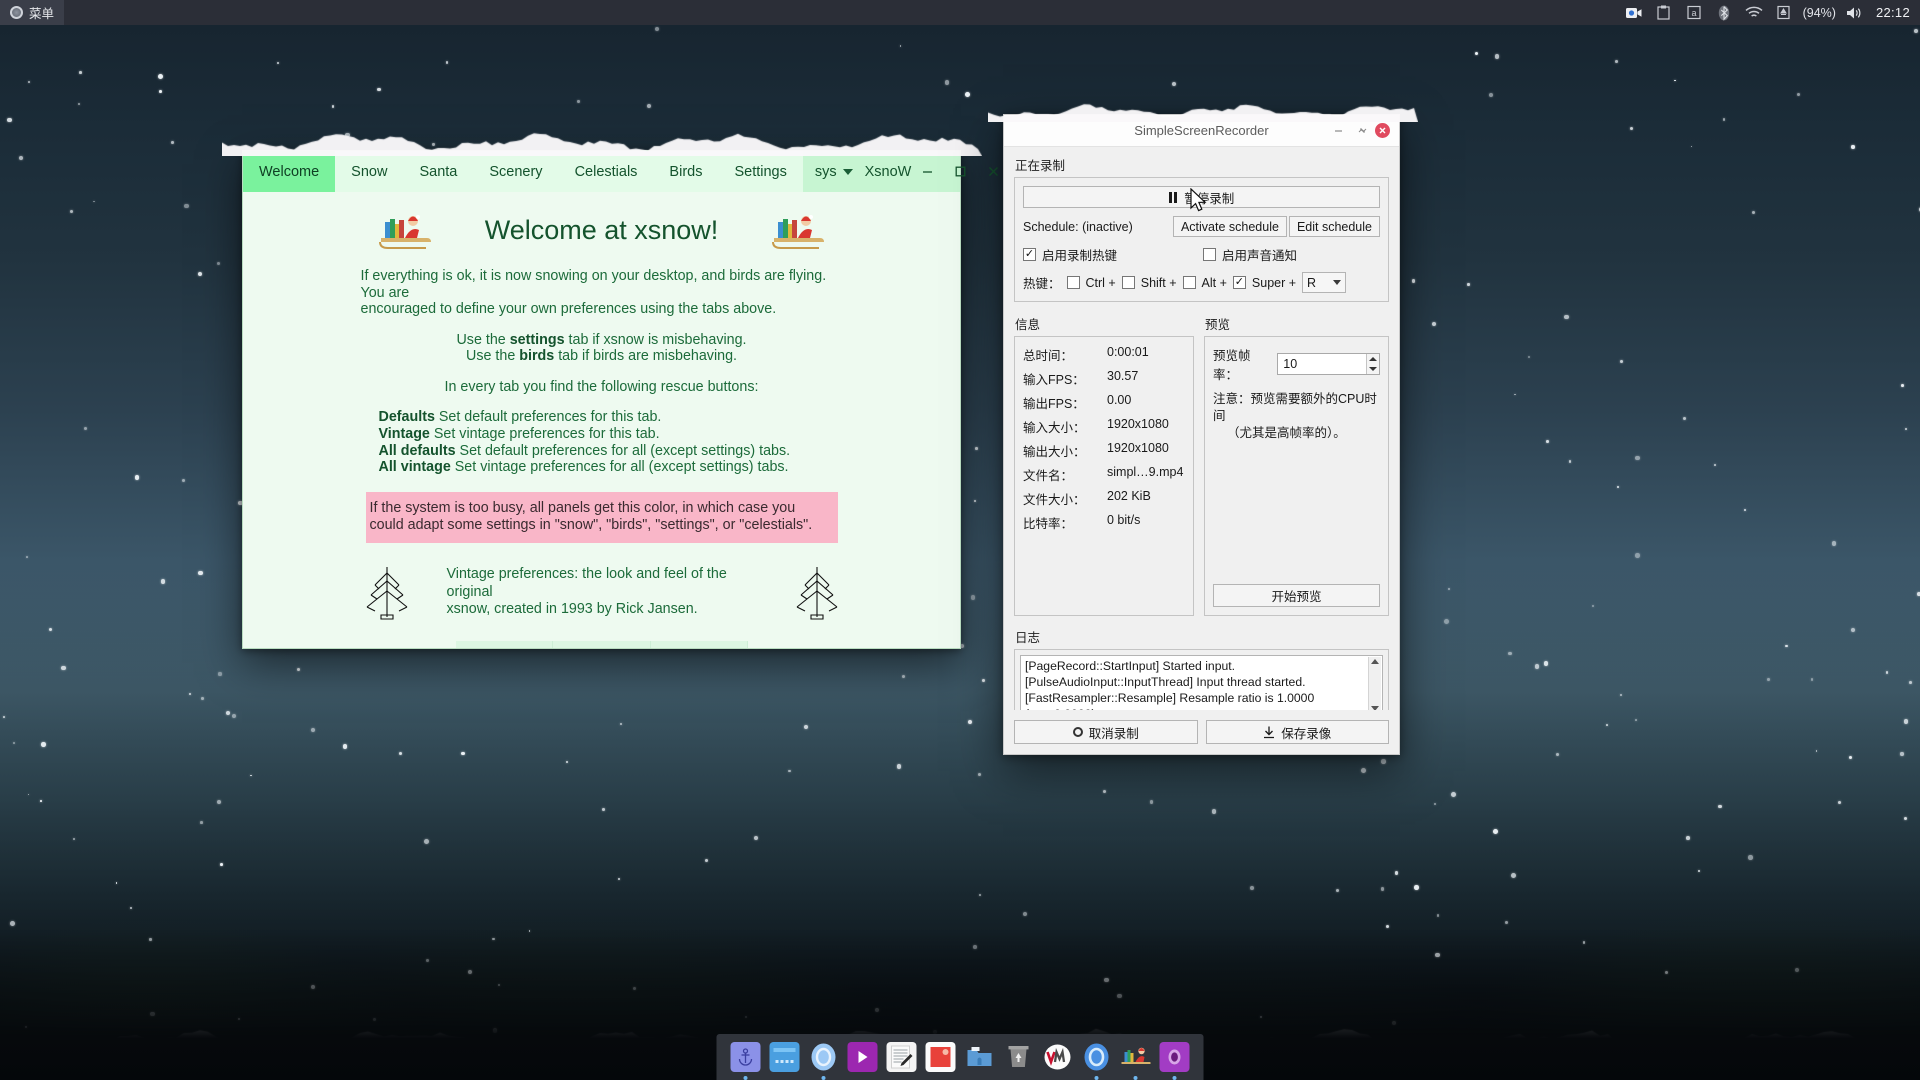 The image size is (1920, 1080). What do you see at coordinates (1724, 12) in the screenshot?
I see `bluetooth-tray-icon` at bounding box center [1724, 12].